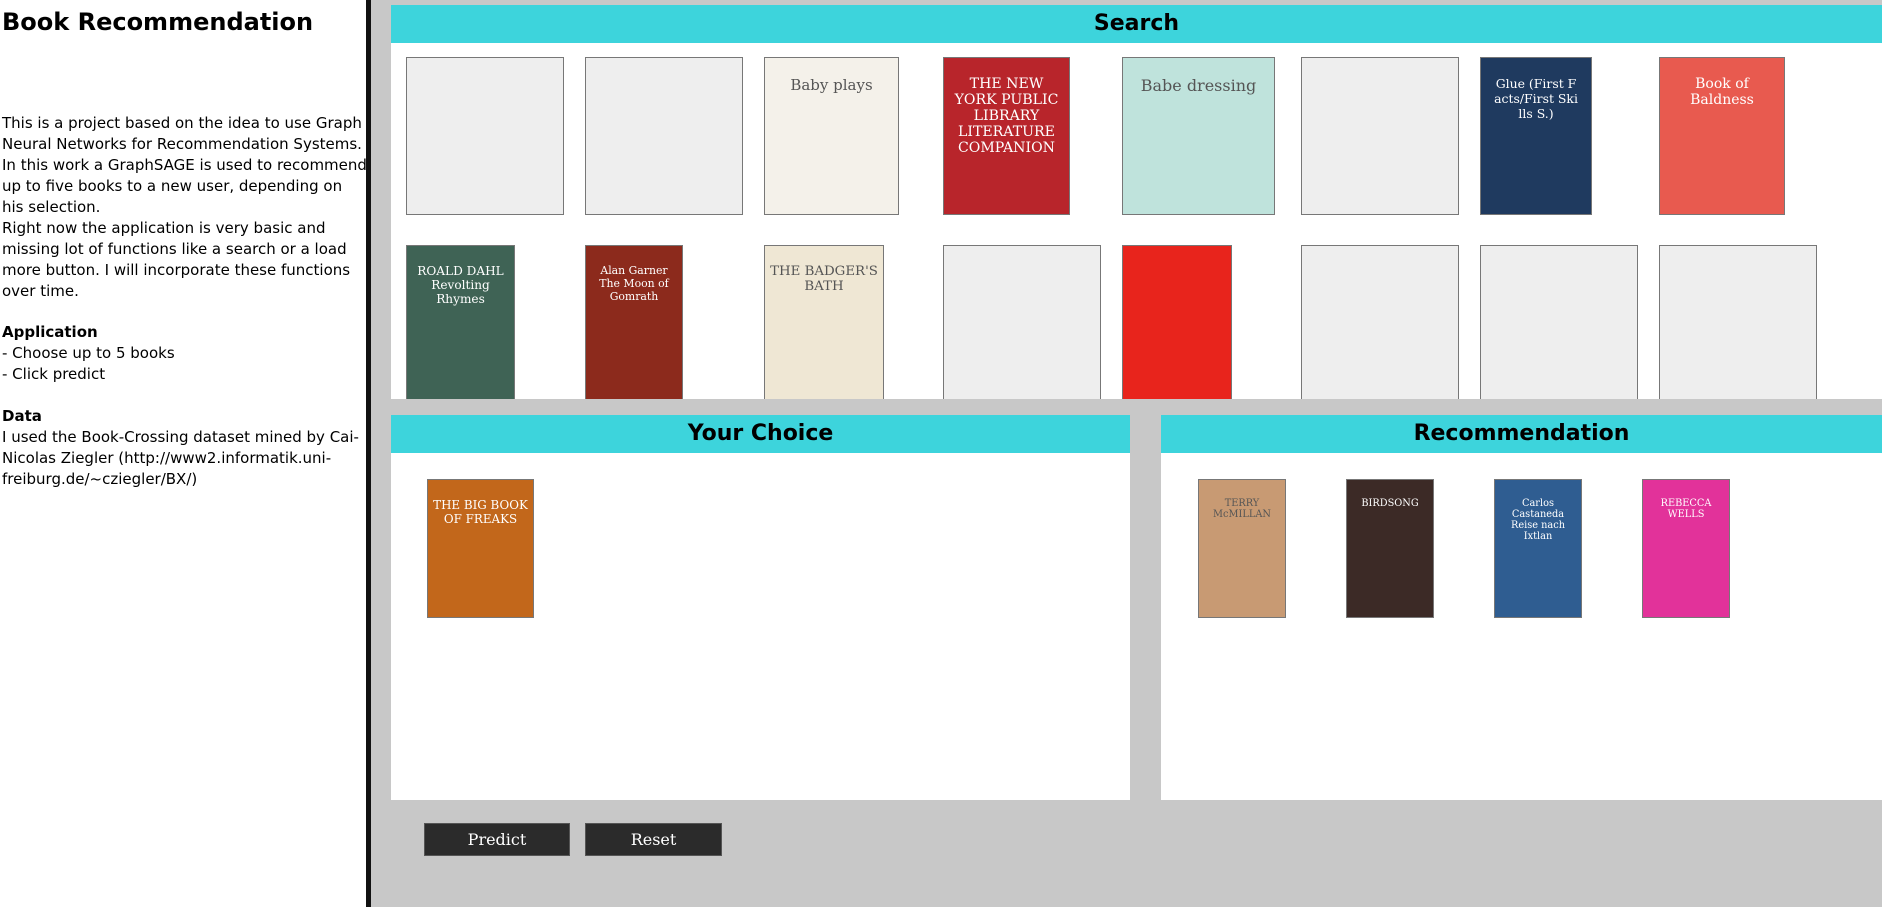 This screenshot has height=907, width=1882. Describe the element at coordinates (760, 434) in the screenshot. I see `your-choice-title: Your Choice` at that location.